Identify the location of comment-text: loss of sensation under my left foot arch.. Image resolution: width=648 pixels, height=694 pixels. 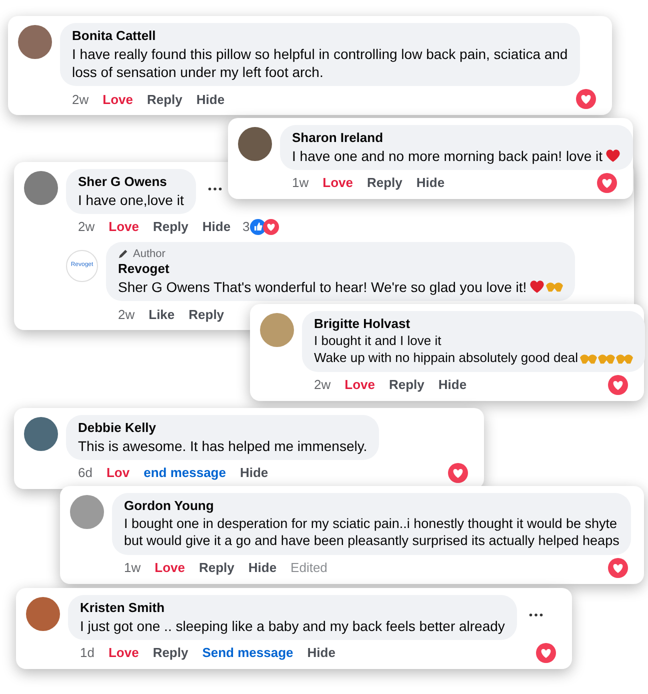
(198, 72).